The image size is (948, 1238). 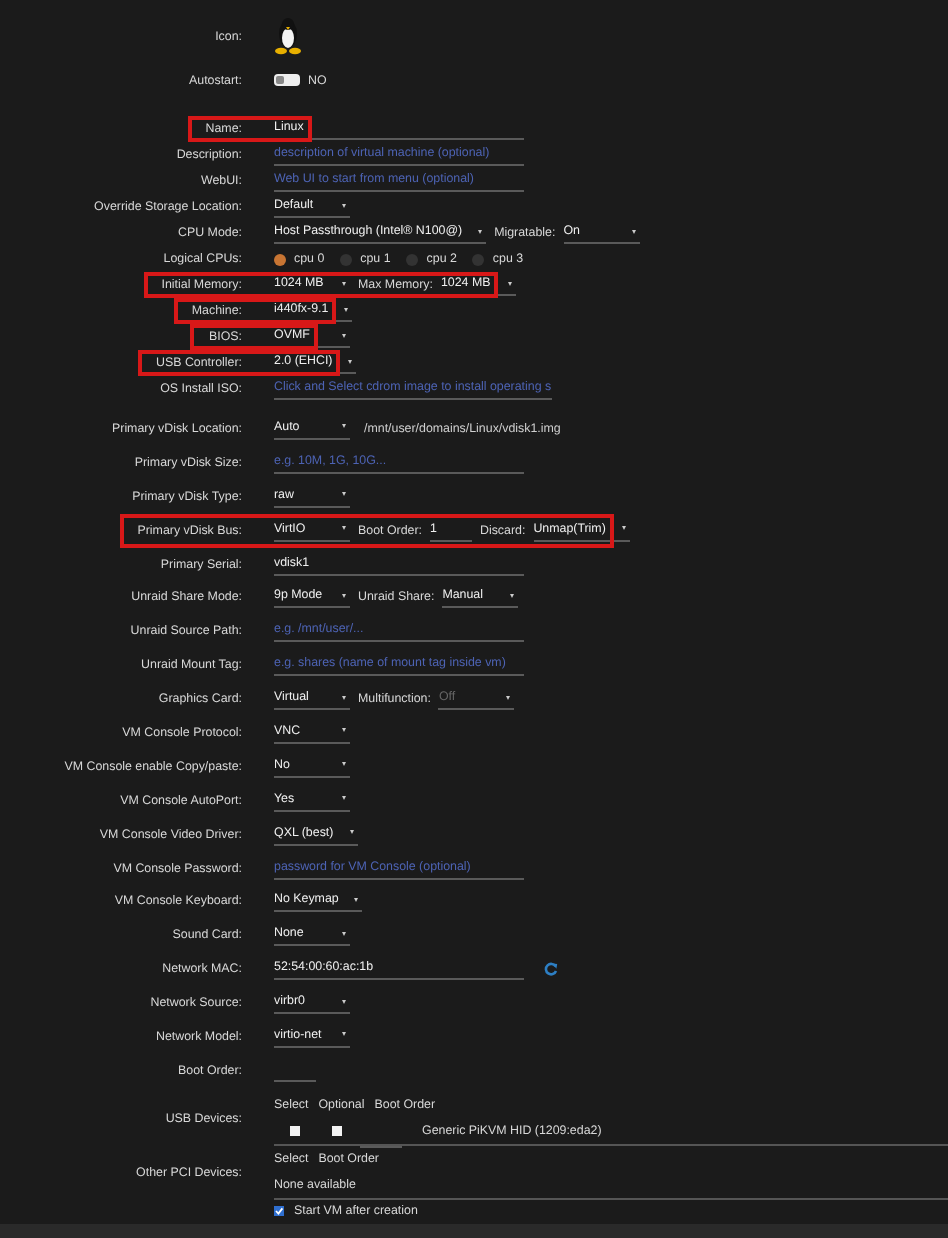 I want to click on refresh-icon, so click(x=551, y=969).